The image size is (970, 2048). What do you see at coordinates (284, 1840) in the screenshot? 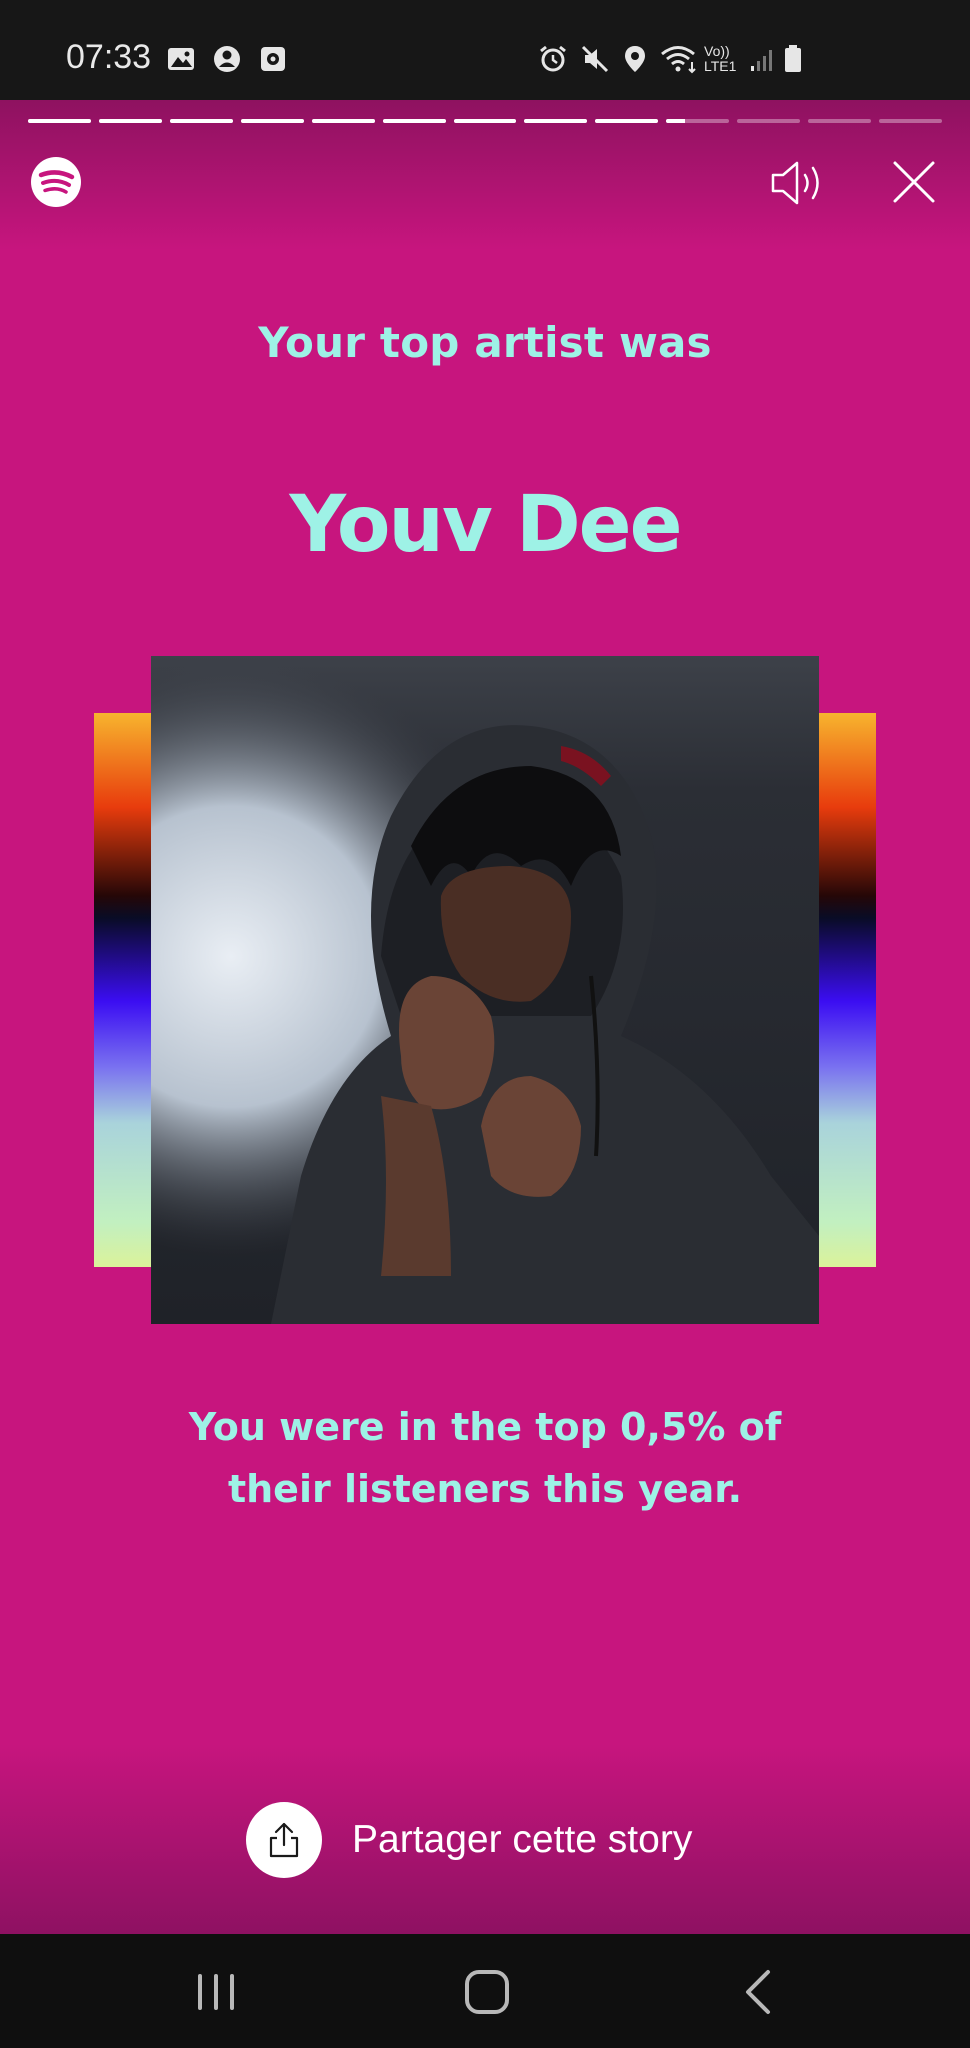
I see `share-icon` at bounding box center [284, 1840].